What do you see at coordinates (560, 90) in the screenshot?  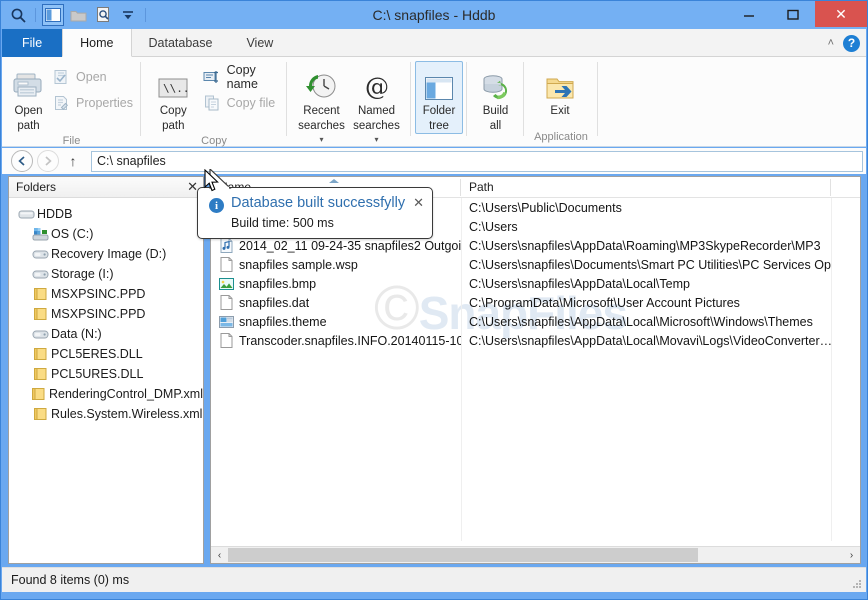 I see `exit-button: Exit` at bounding box center [560, 90].